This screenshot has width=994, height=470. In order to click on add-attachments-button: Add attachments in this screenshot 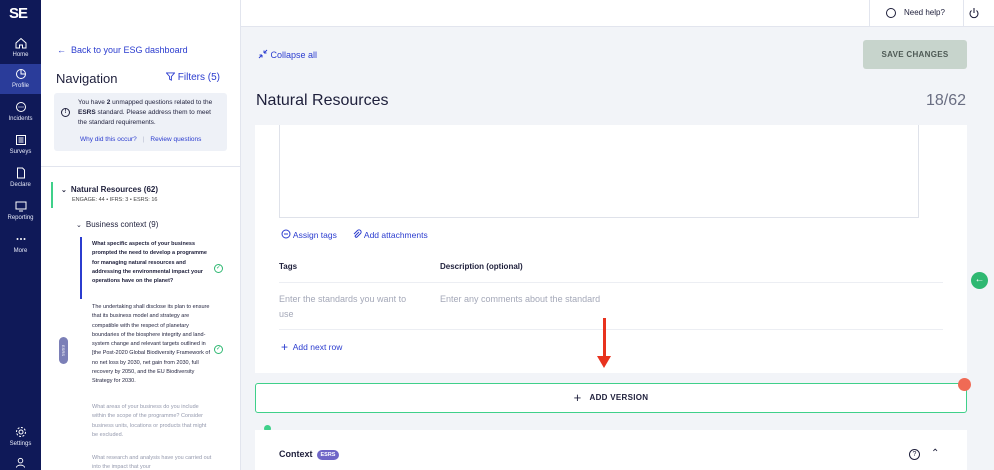, I will do `click(390, 234)`.